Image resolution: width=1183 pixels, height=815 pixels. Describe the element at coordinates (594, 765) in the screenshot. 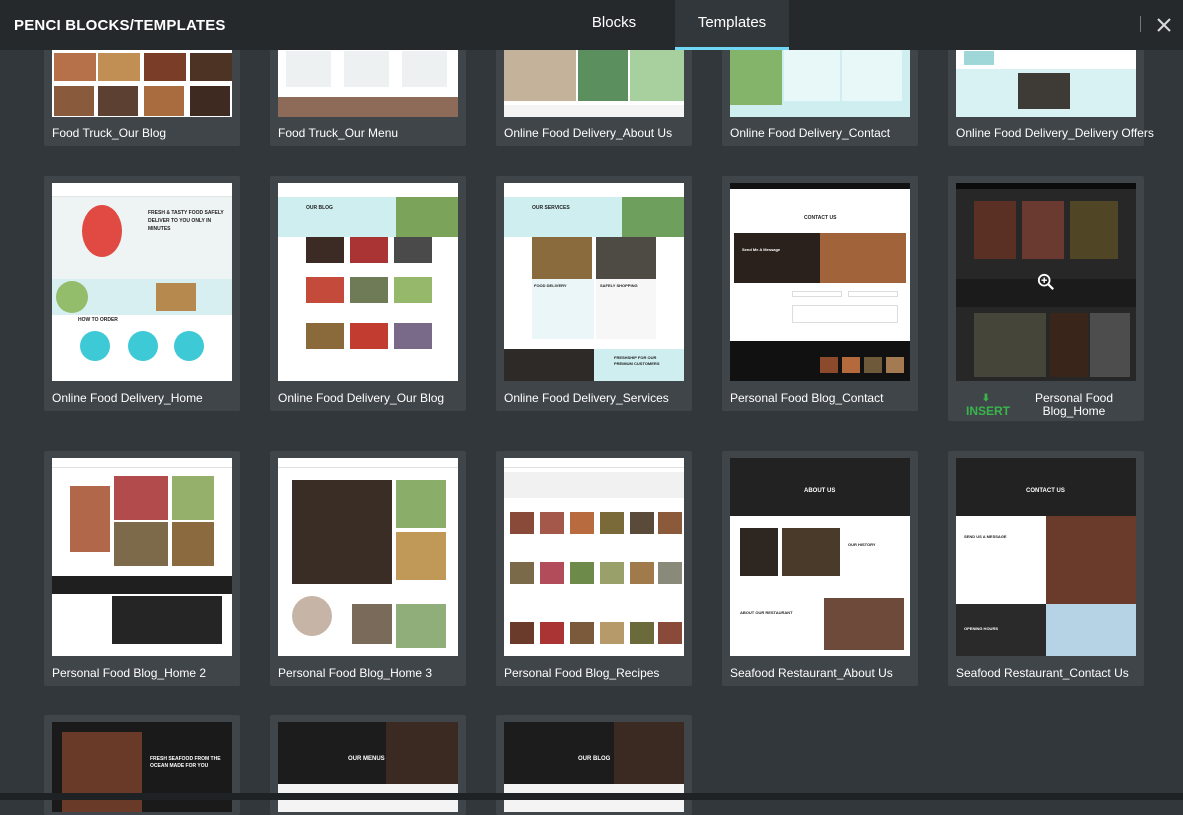

I see `template-card: OUR BLOG` at that location.